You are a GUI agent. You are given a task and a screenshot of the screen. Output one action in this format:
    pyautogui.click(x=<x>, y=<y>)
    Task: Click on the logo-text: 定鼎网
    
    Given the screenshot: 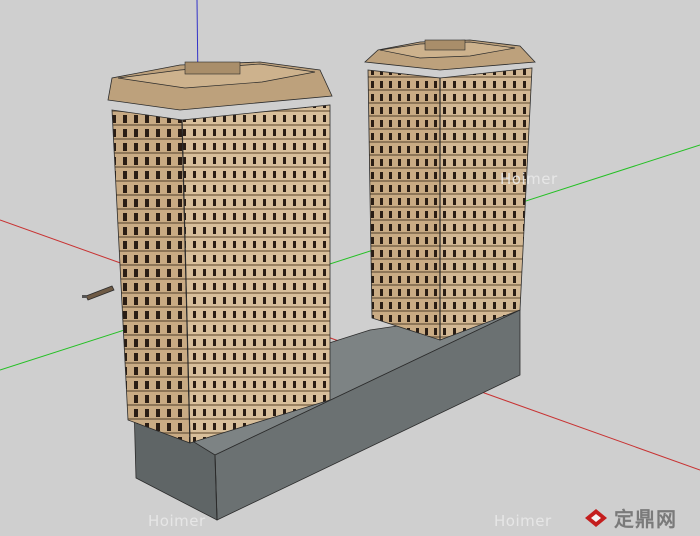 What is the action you would take?
    pyautogui.click(x=645, y=519)
    